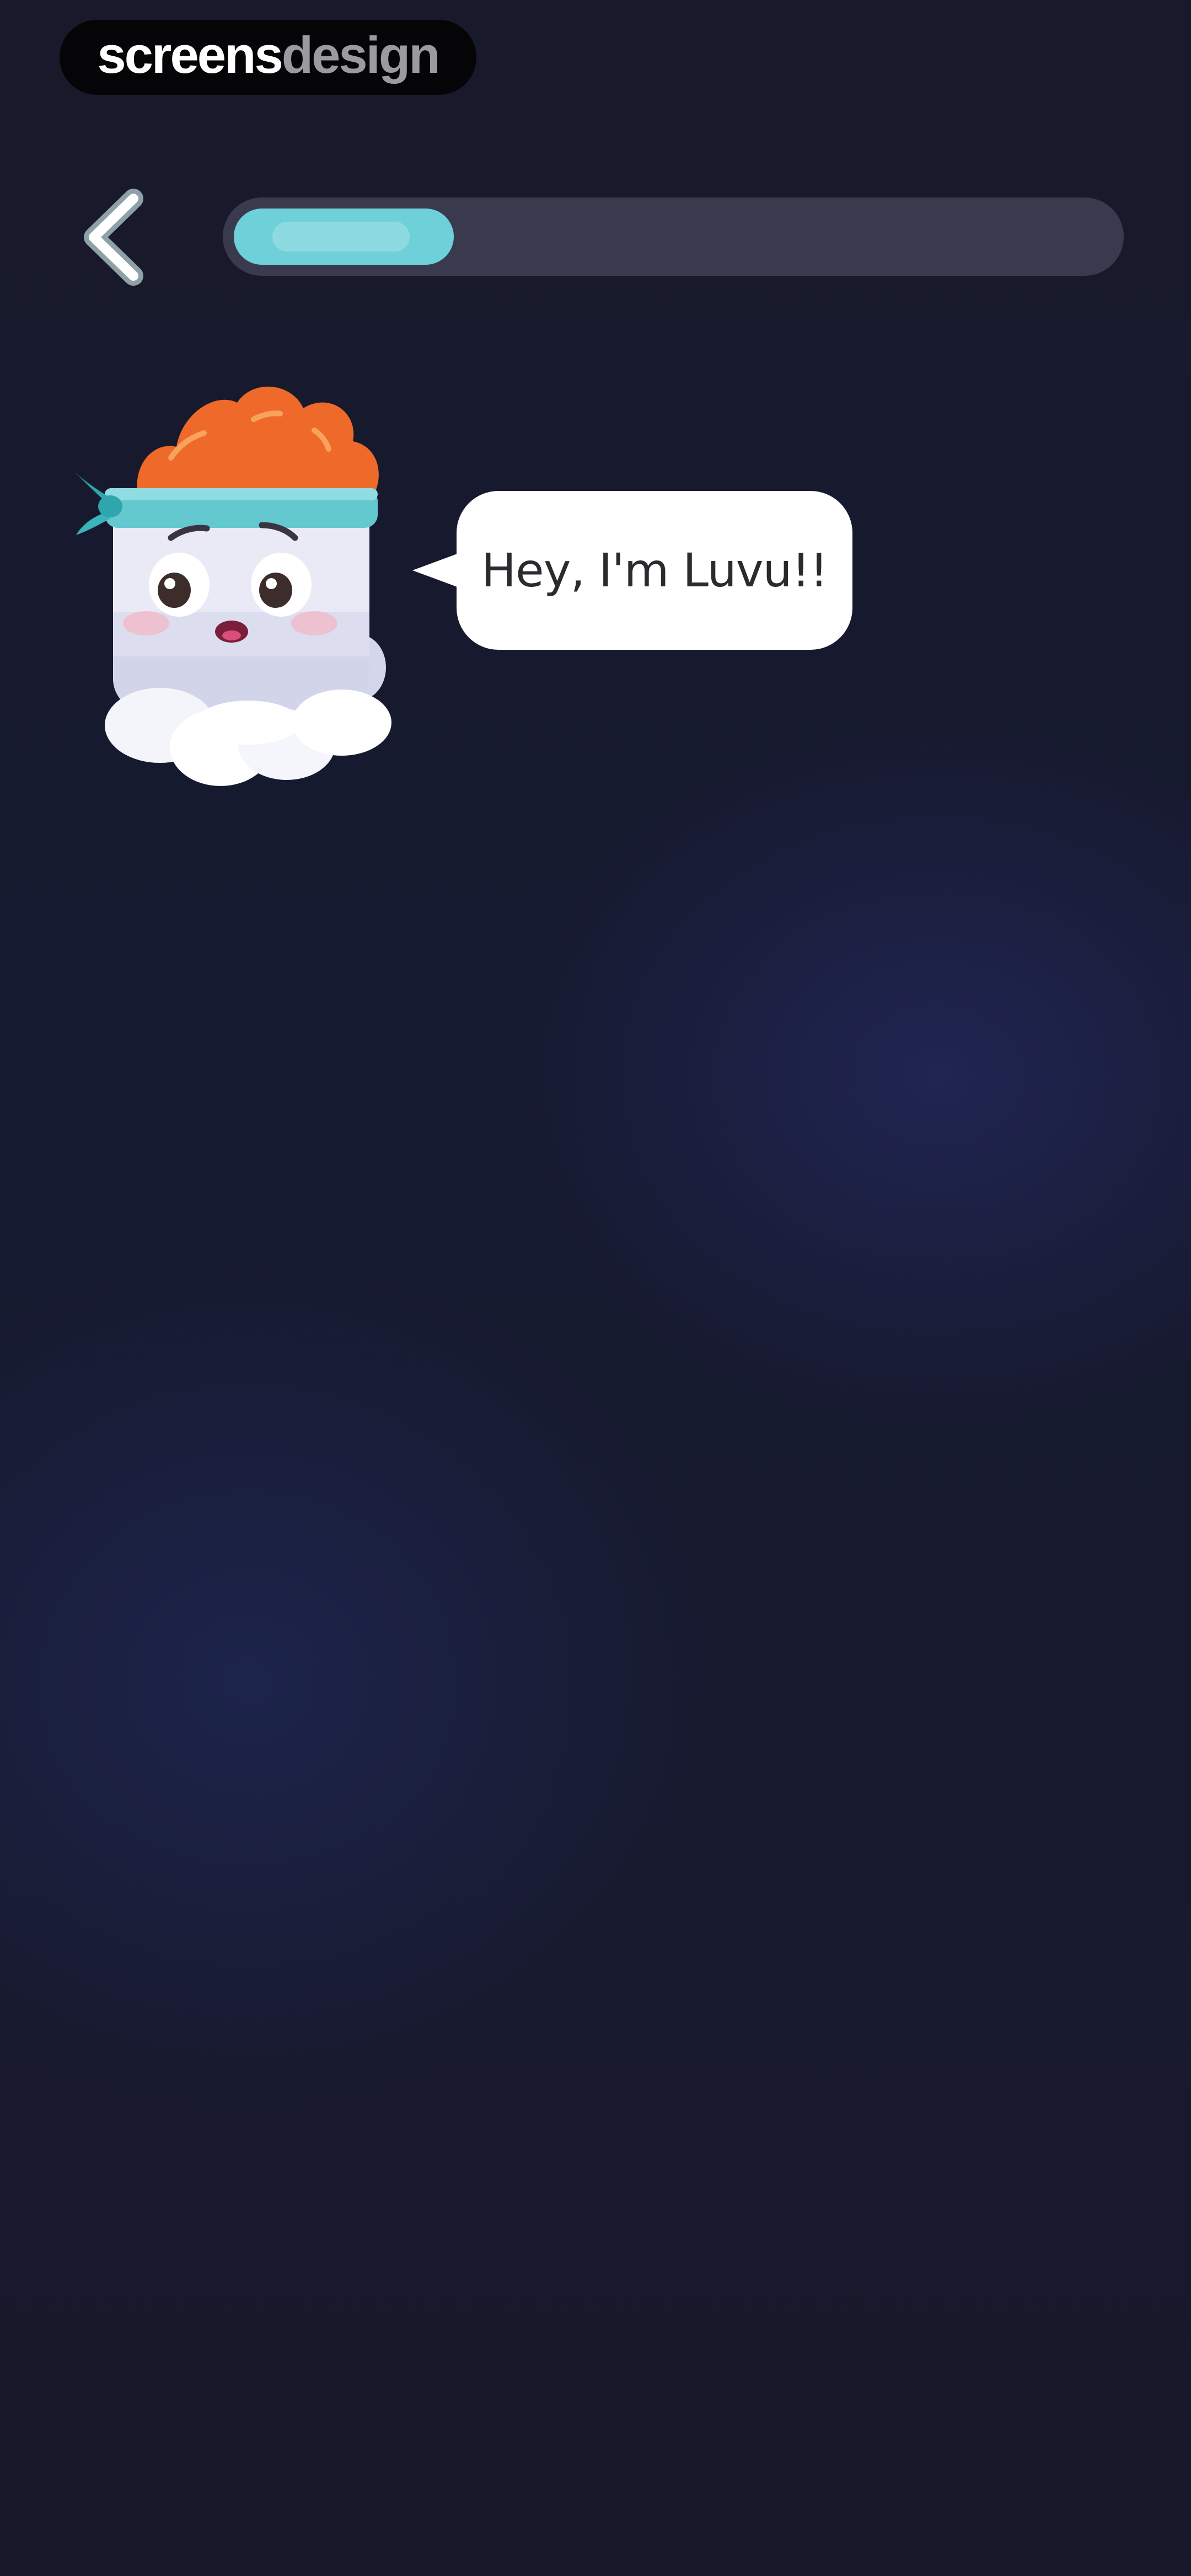 This screenshot has height=2576, width=1191. Describe the element at coordinates (341, 237) in the screenshot. I see `progress-fill-highlight` at that location.